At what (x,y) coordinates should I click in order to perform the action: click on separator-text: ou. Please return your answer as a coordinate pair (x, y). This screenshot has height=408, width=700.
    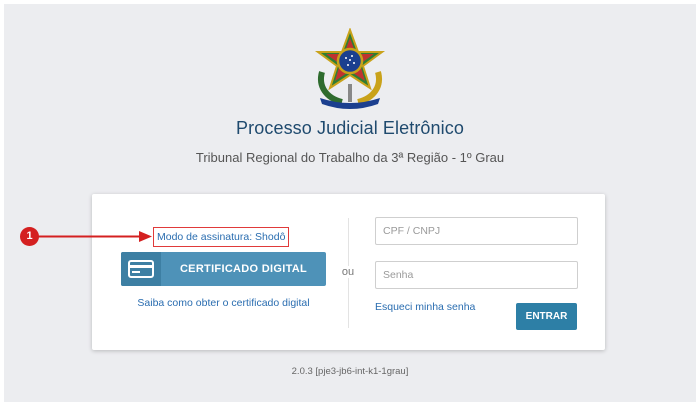
    Looking at the image, I should click on (348, 272).